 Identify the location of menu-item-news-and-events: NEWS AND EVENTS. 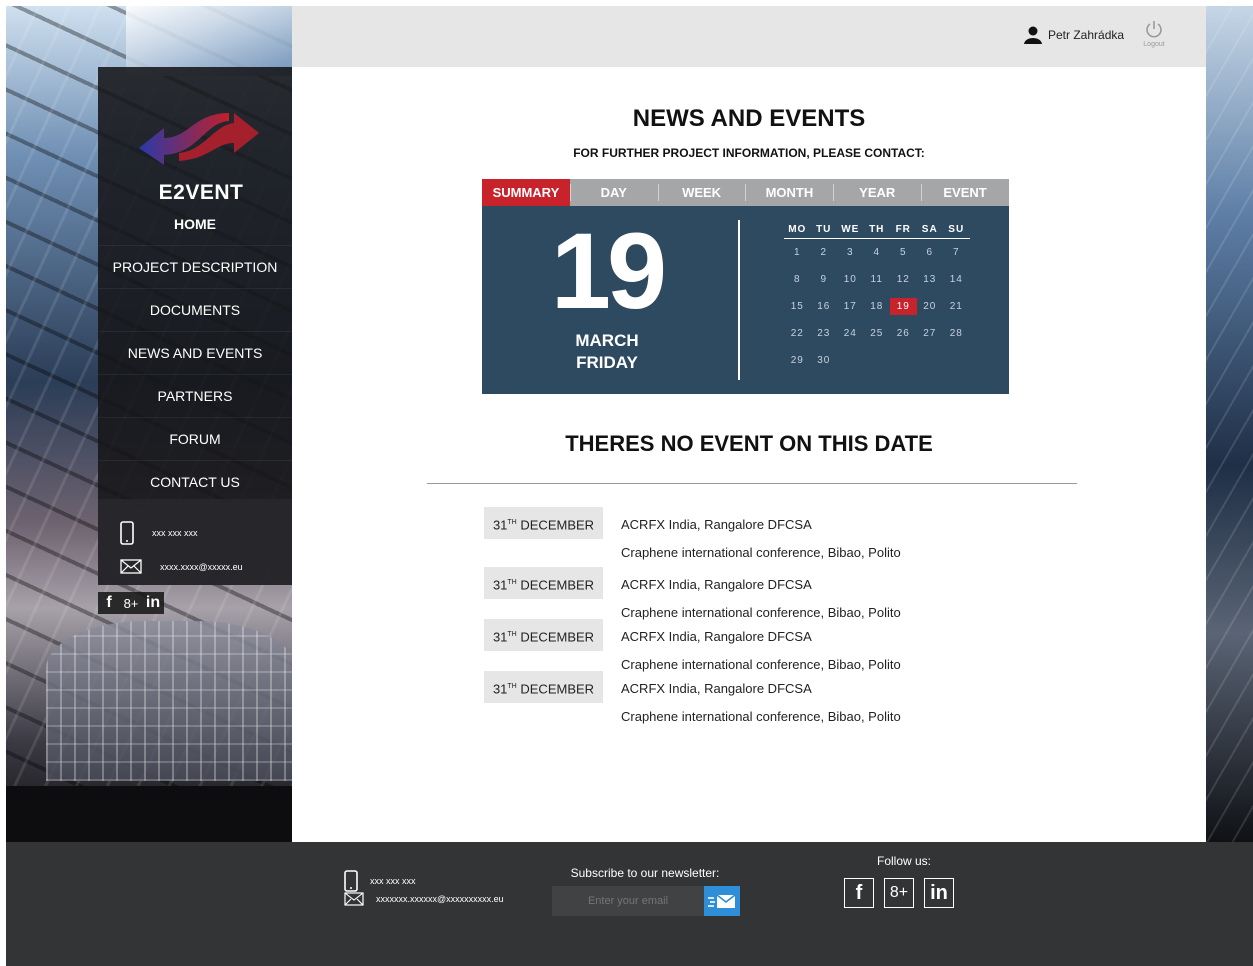
(195, 353).